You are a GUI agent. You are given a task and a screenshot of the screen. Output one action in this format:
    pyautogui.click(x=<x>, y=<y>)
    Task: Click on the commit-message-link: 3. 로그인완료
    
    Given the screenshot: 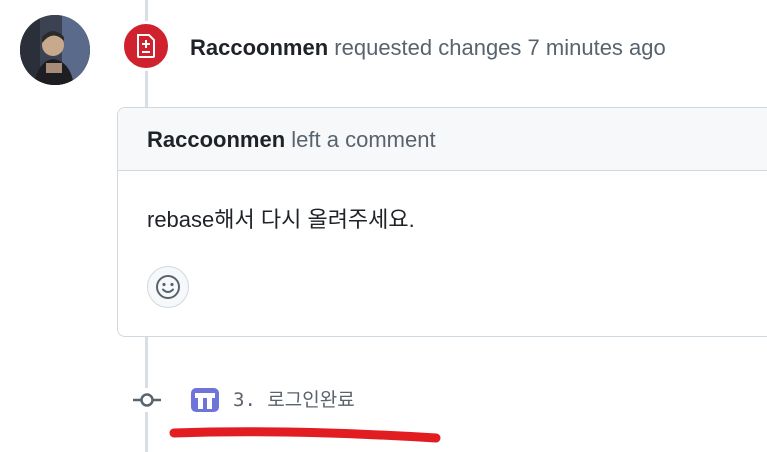 What is the action you would take?
    pyautogui.click(x=294, y=400)
    